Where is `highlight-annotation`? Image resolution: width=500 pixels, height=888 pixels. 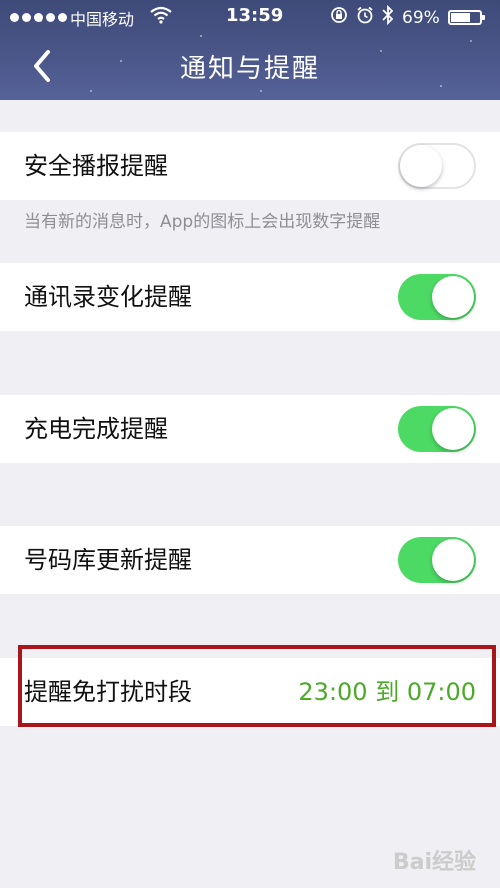
highlight-annotation is located at coordinates (257, 686).